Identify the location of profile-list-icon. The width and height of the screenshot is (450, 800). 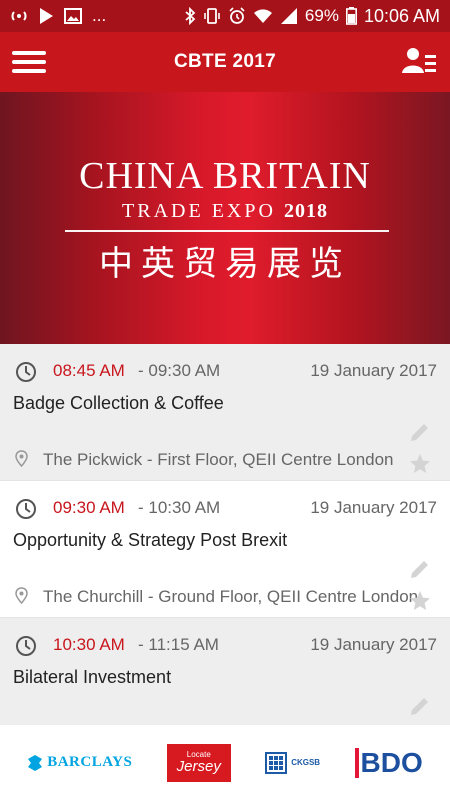
(420, 62).